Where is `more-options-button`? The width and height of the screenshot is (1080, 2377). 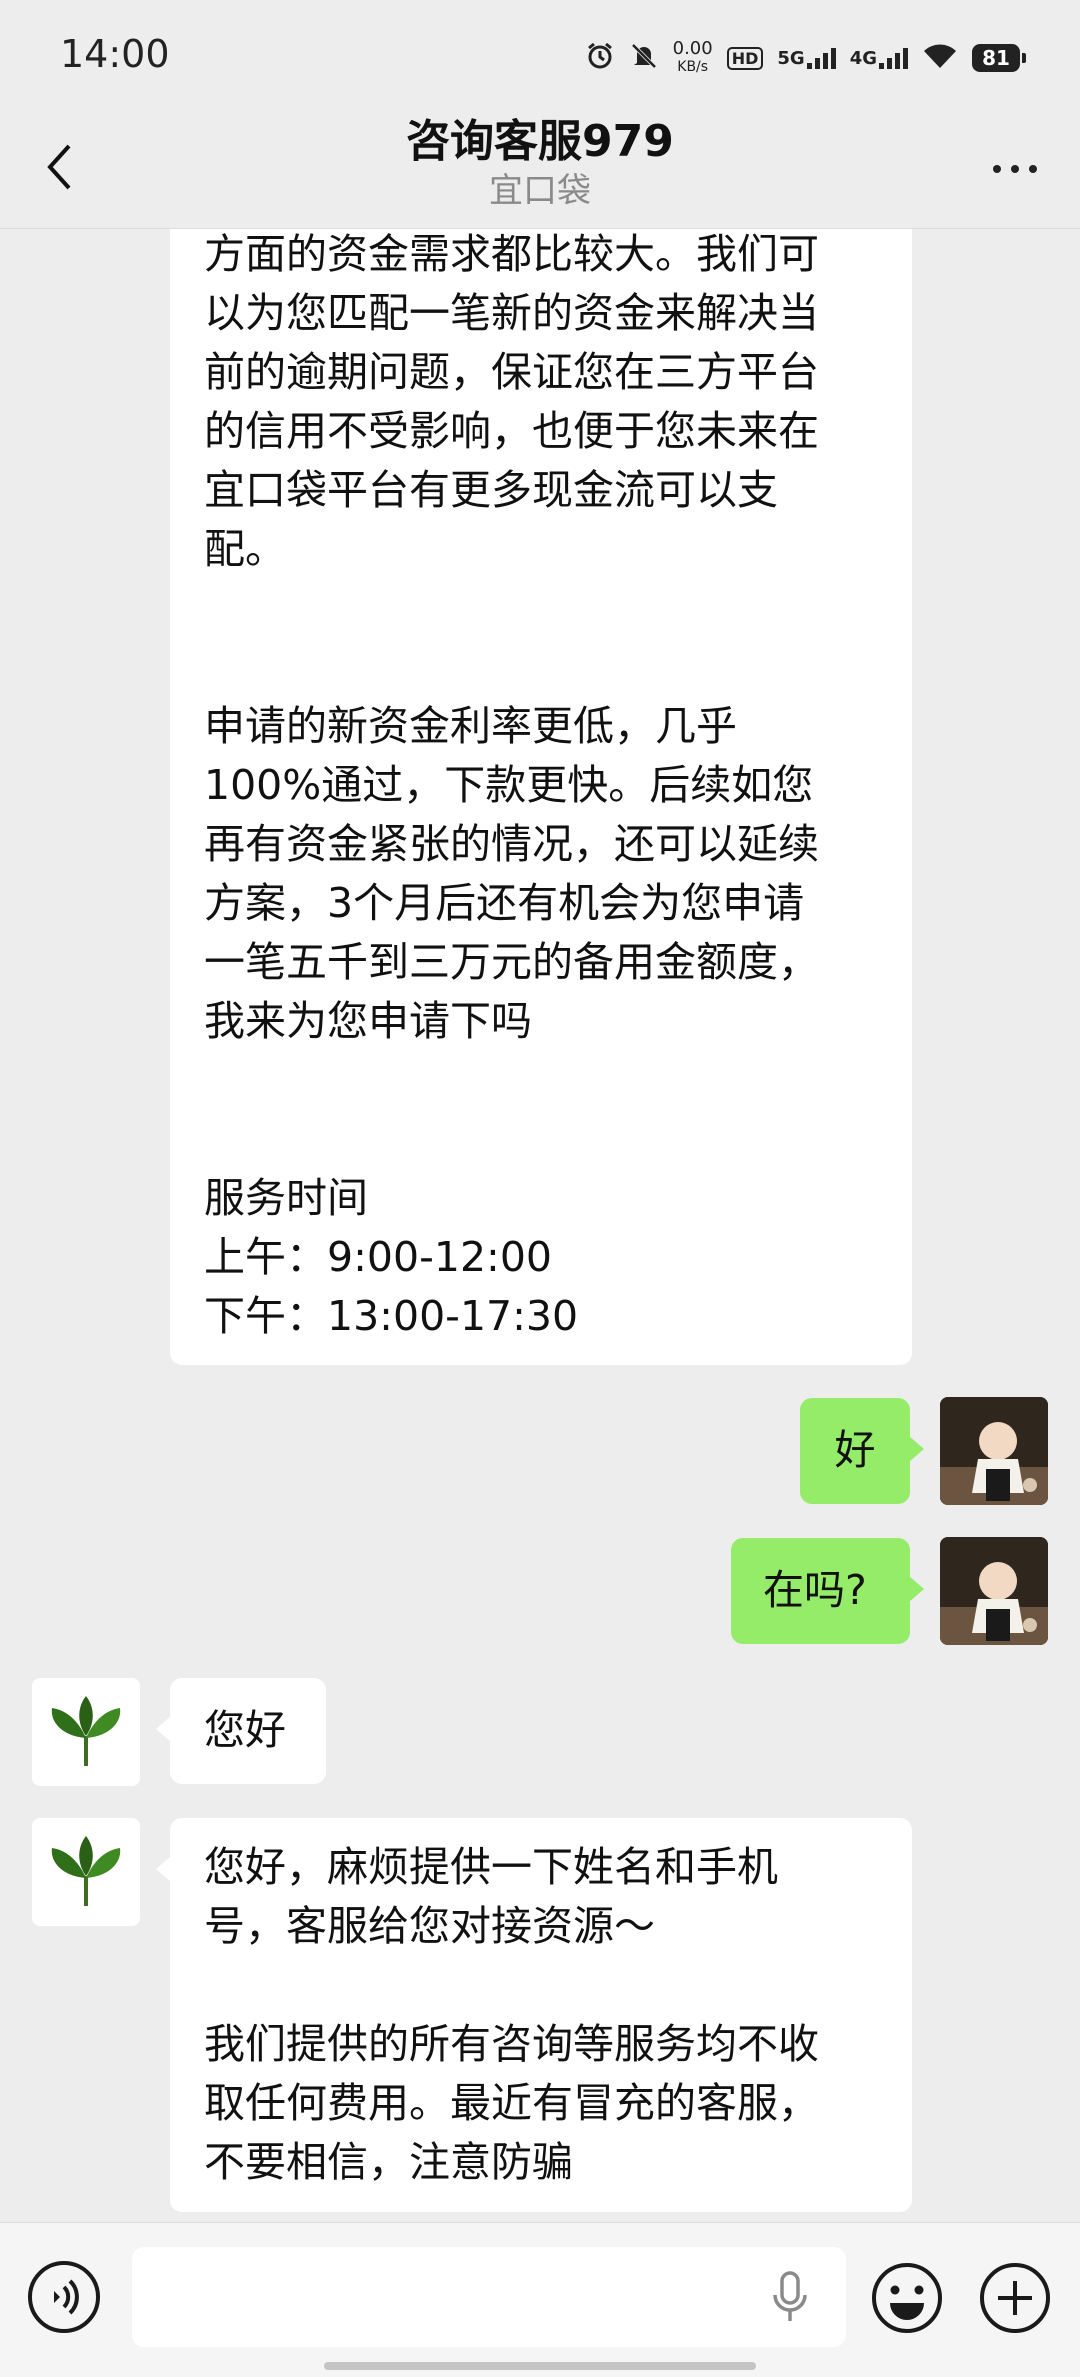
more-options-button is located at coordinates (1015, 169).